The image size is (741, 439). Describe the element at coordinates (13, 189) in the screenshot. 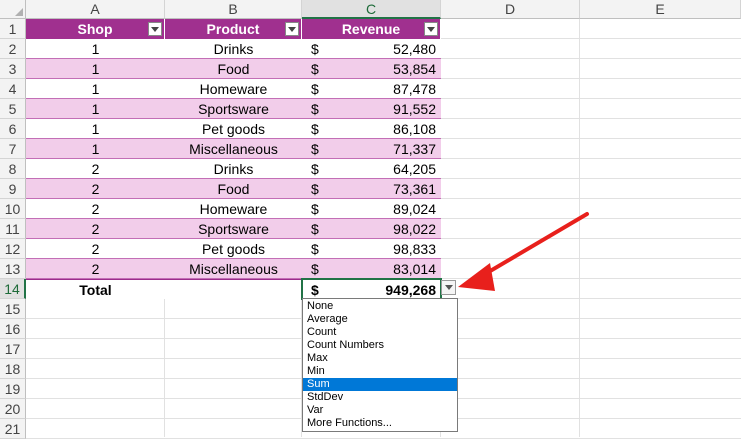

I see `row-header-9: 9` at that location.